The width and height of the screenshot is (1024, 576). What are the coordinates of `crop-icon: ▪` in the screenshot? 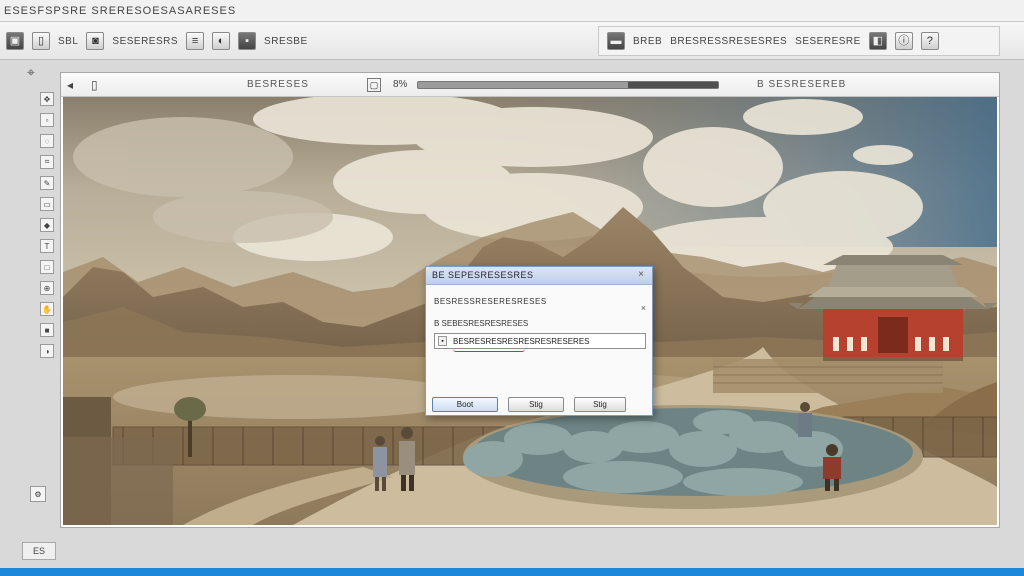 It's located at (247, 41).